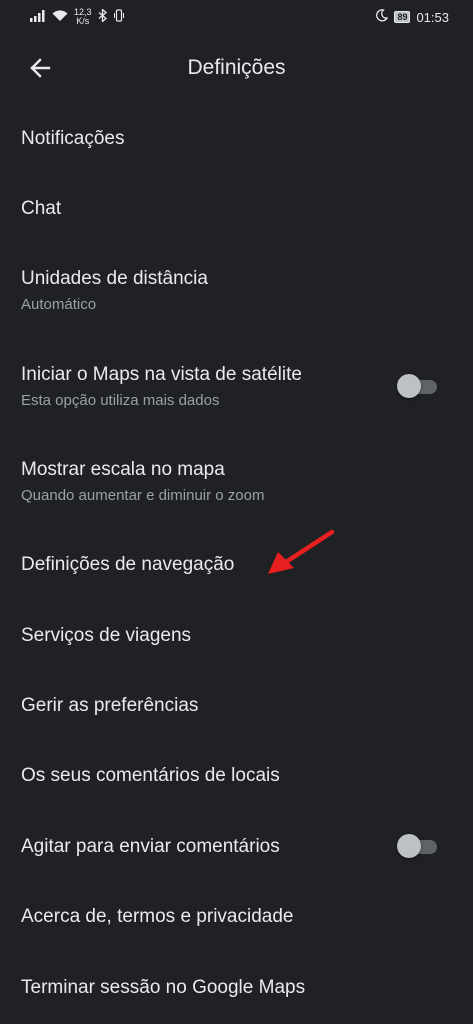 This screenshot has width=473, height=1024. Describe the element at coordinates (103, 16) in the screenshot. I see `bluetooth-icon` at that location.